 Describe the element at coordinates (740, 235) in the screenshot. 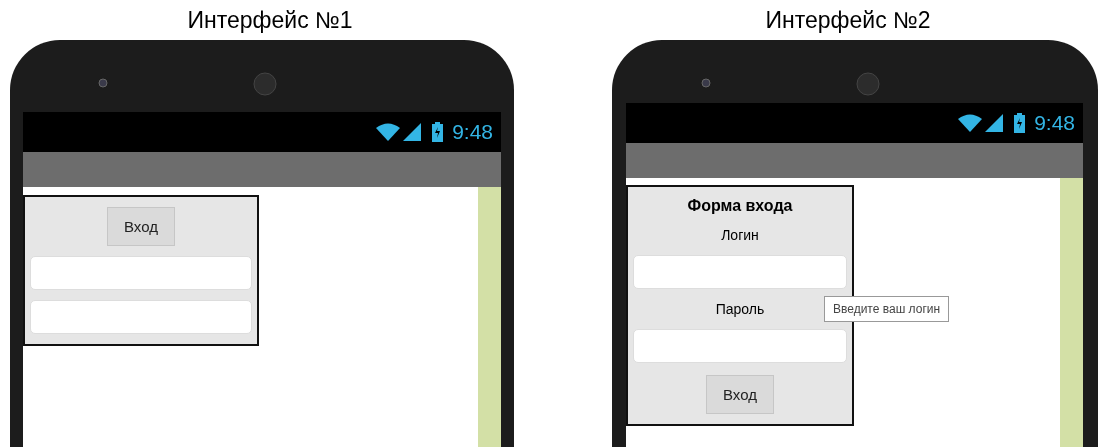

I see `field-label: Логин` at that location.